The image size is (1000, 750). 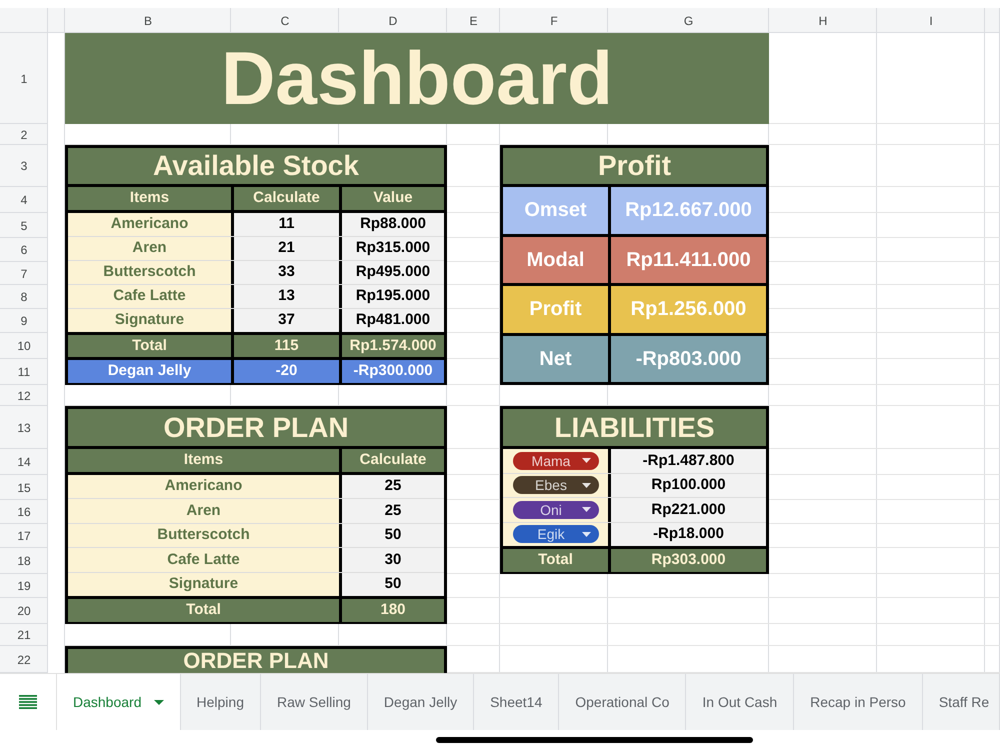 What do you see at coordinates (24, 586) in the screenshot?
I see `row-header: 19` at bounding box center [24, 586].